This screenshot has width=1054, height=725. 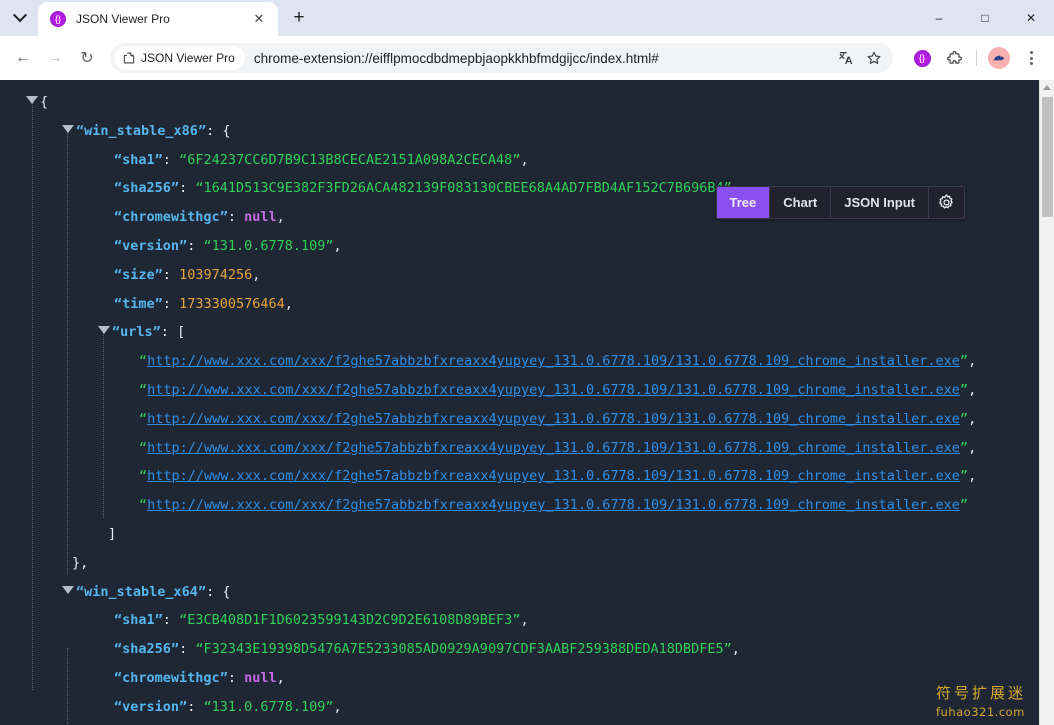 I want to click on json-line-x86-urls-close: ], so click(x=112, y=533).